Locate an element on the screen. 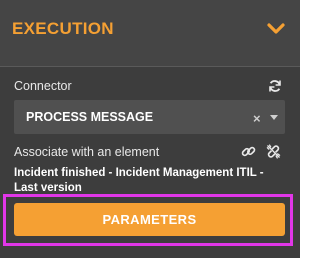 This screenshot has width=320, height=258. connector-select: PROCESS MESSAGE × is located at coordinates (149, 117).